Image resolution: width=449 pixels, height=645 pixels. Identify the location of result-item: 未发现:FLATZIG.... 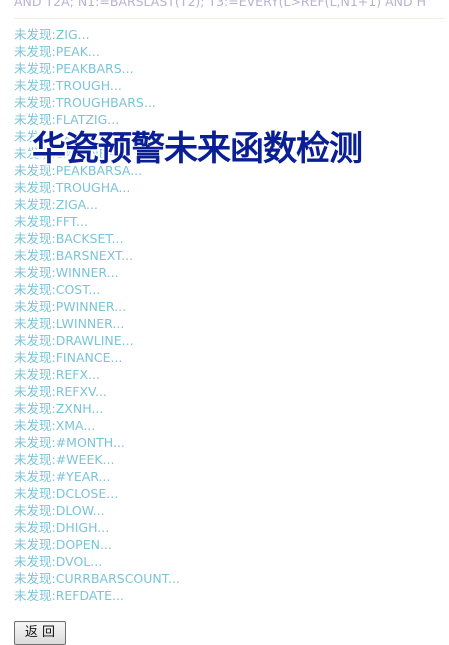
(67, 119).